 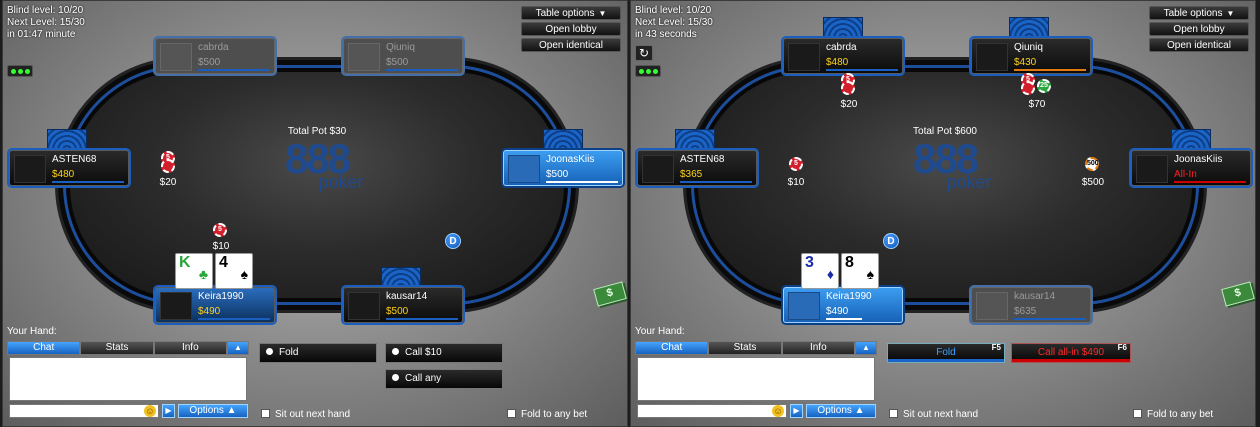 I want to click on next-level: Next Level: 15/30, so click(x=46, y=22).